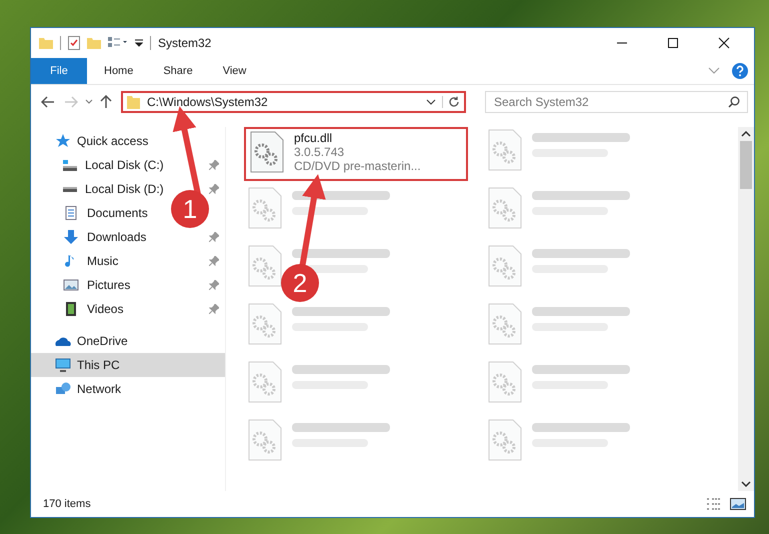  What do you see at coordinates (74, 43) in the screenshot?
I see `checklist-icon` at bounding box center [74, 43].